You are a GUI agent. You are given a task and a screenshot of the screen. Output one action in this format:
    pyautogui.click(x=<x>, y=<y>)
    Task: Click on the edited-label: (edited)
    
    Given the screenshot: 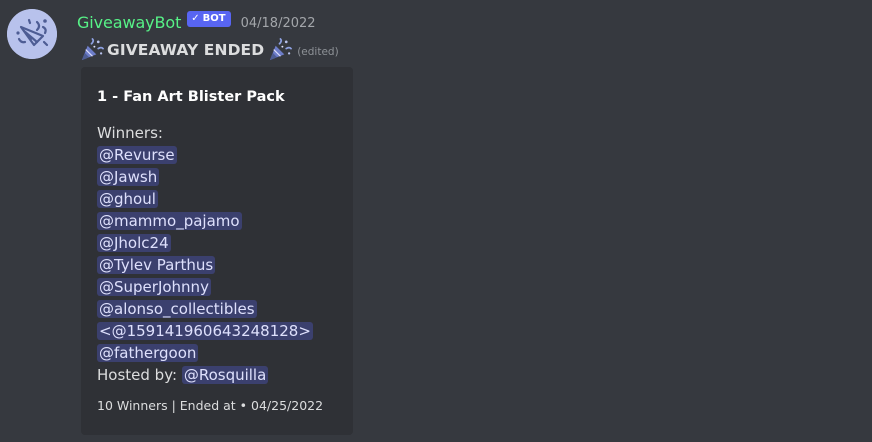 What is the action you would take?
    pyautogui.click(x=318, y=52)
    